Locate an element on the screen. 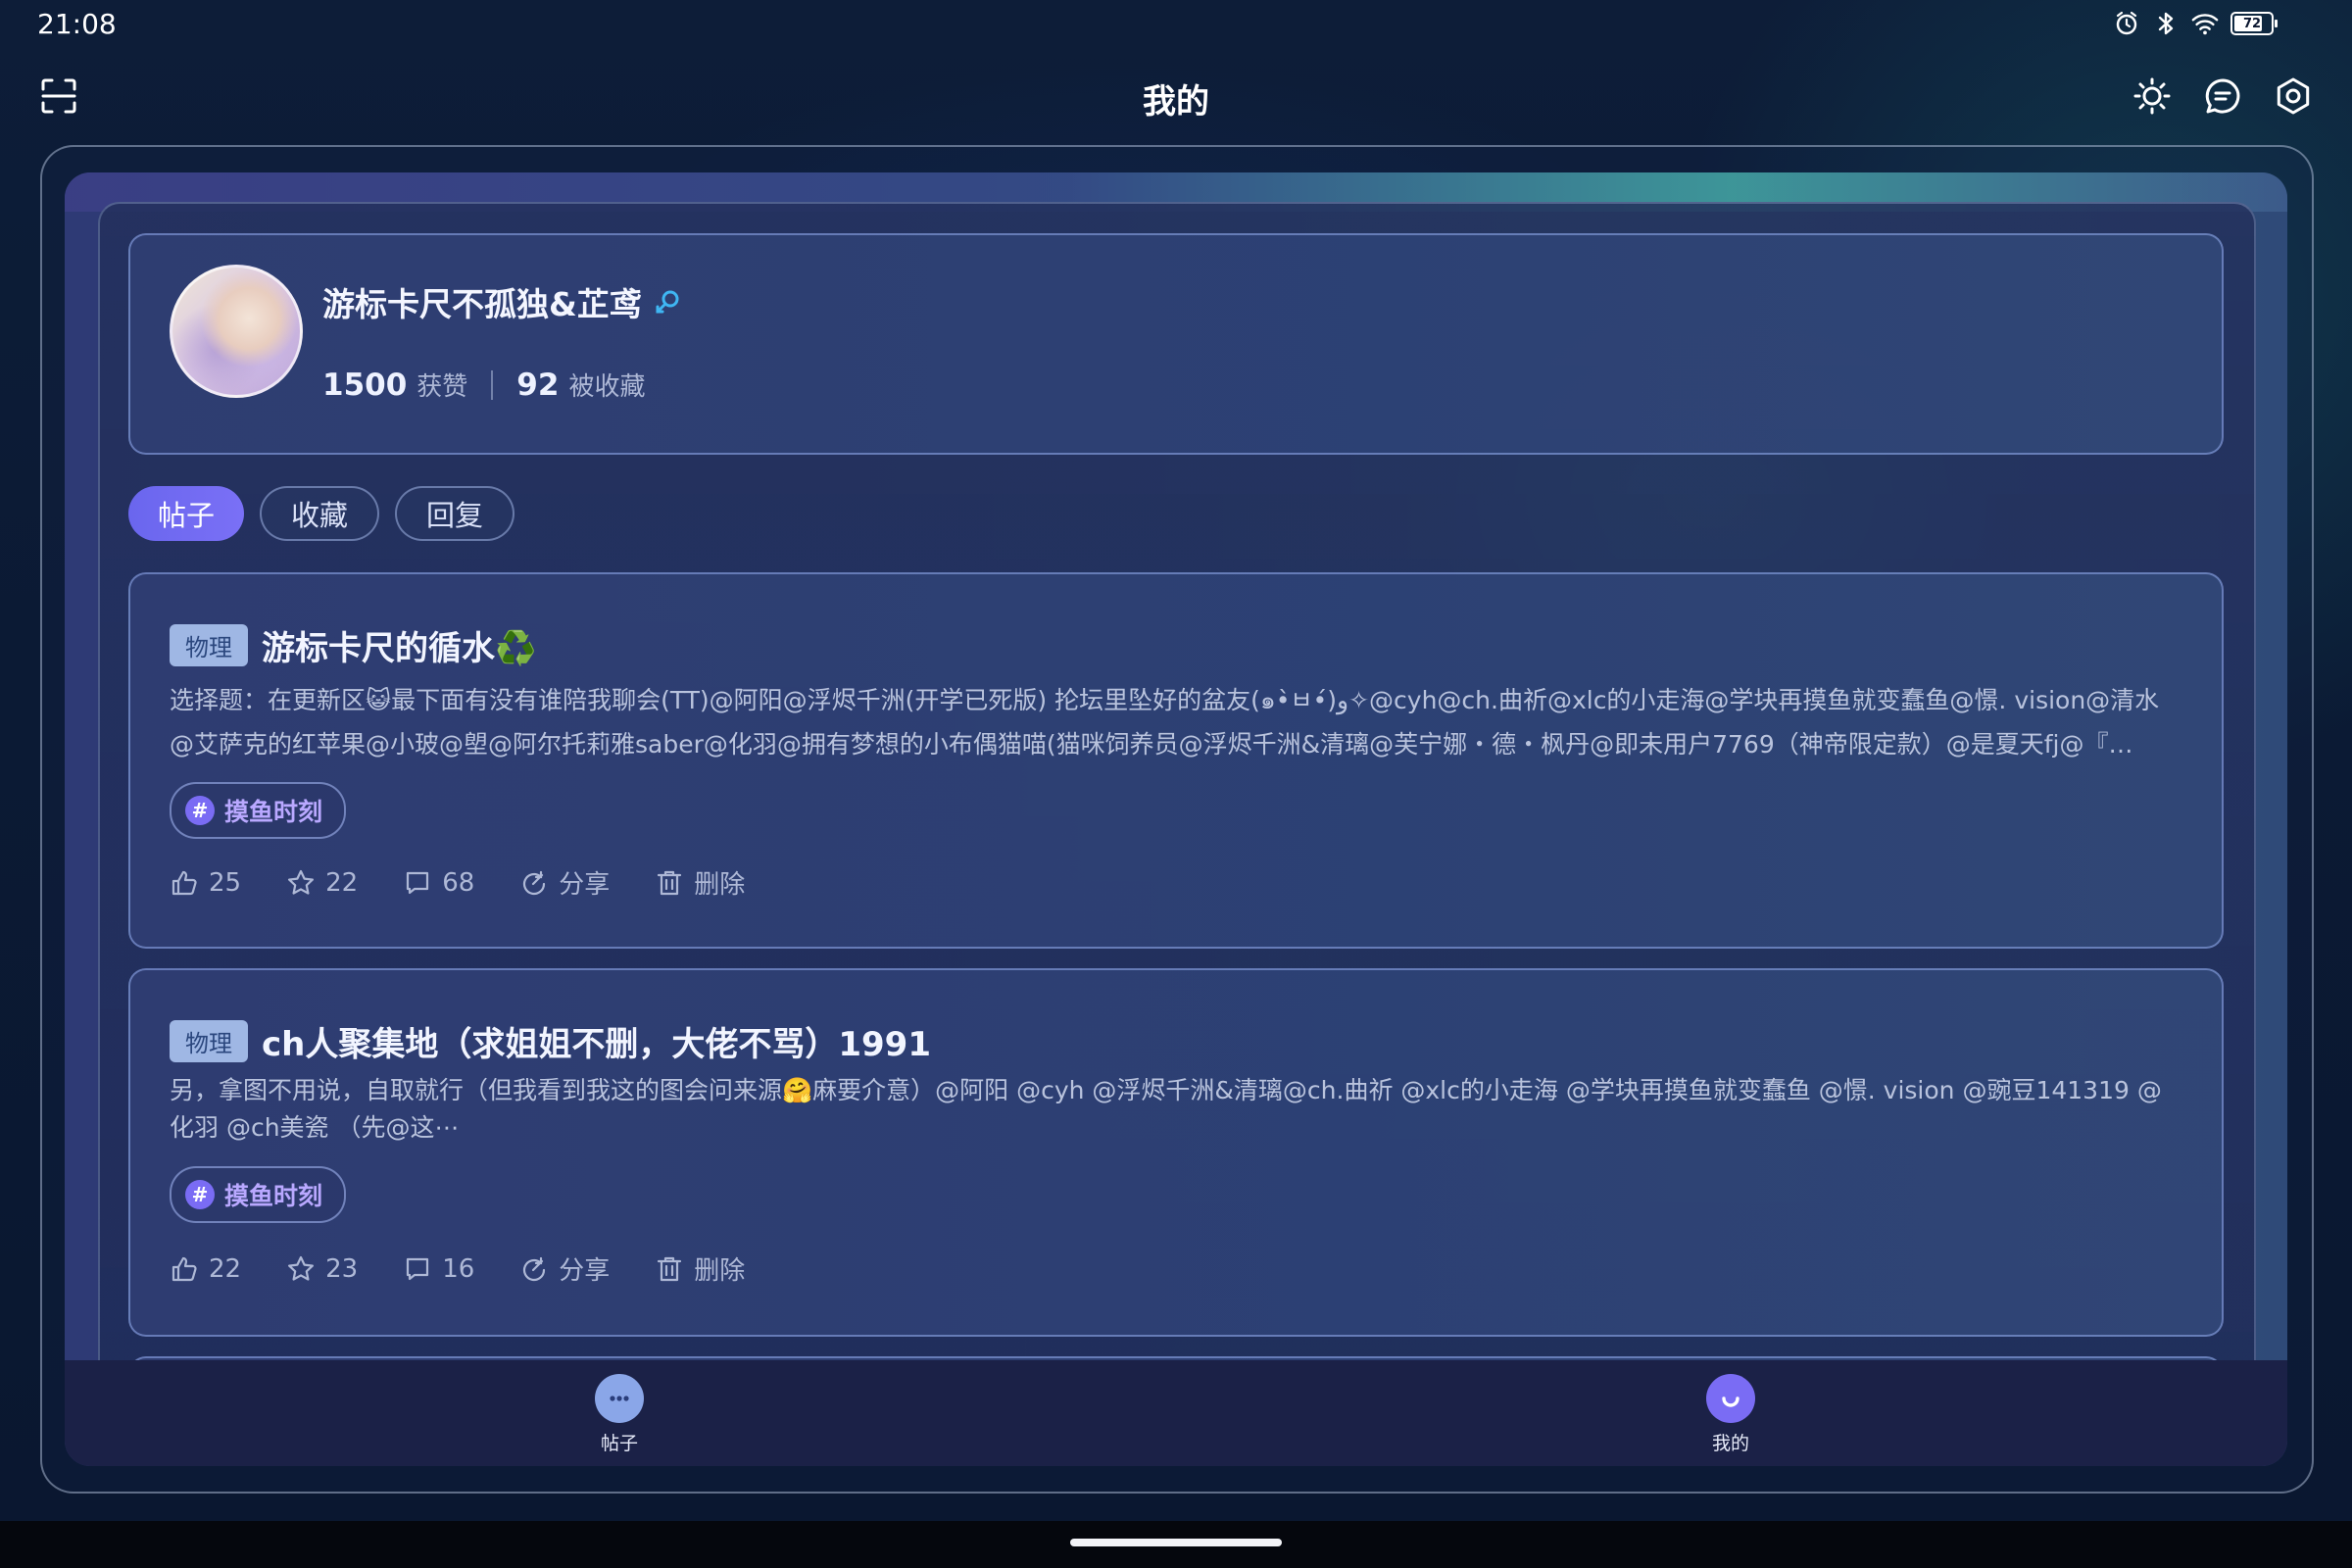  comment-count: 68 is located at coordinates (458, 882).